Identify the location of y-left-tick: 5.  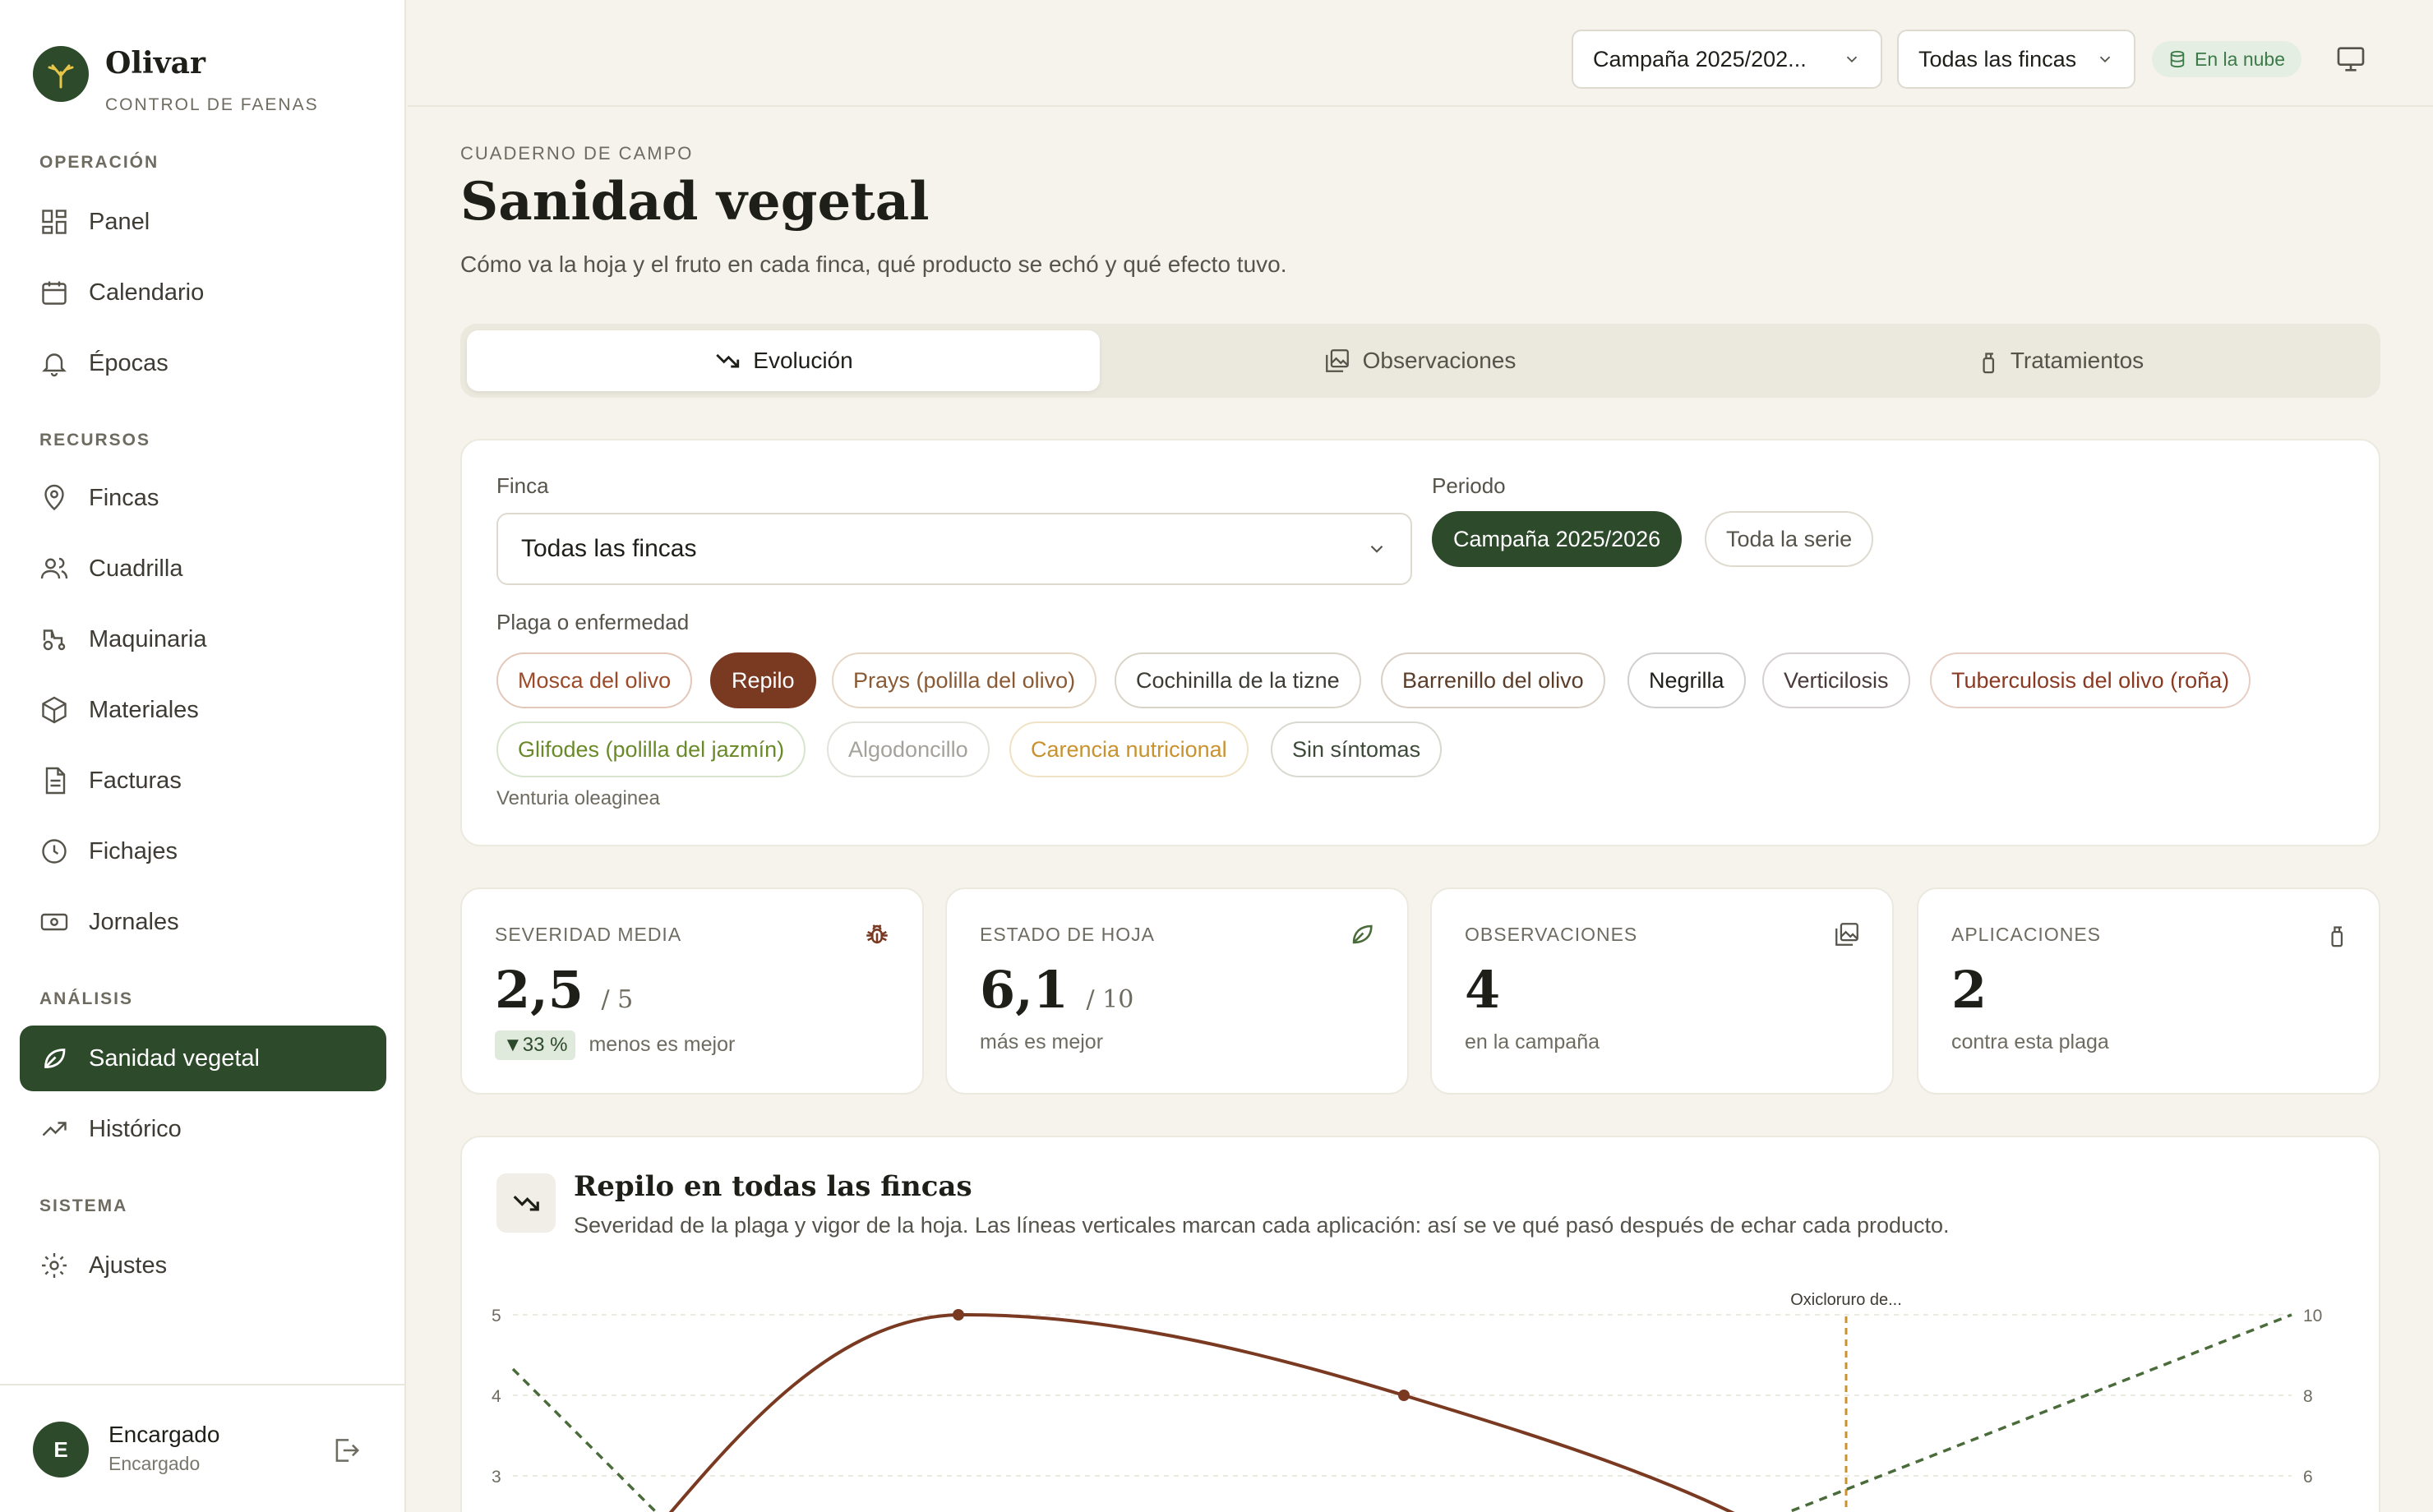
(496, 1316).